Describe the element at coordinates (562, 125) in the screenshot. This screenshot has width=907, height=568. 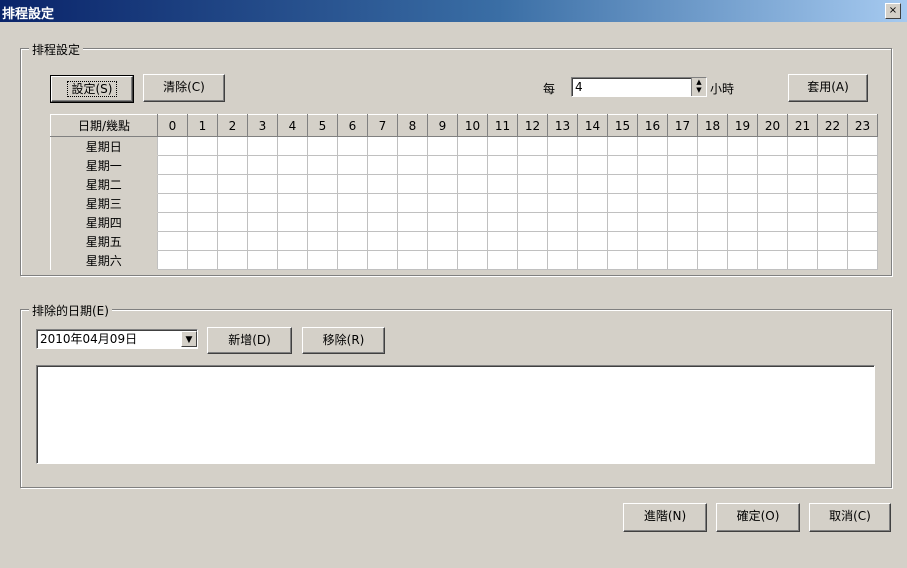
I see `hour-header: 13` at that location.